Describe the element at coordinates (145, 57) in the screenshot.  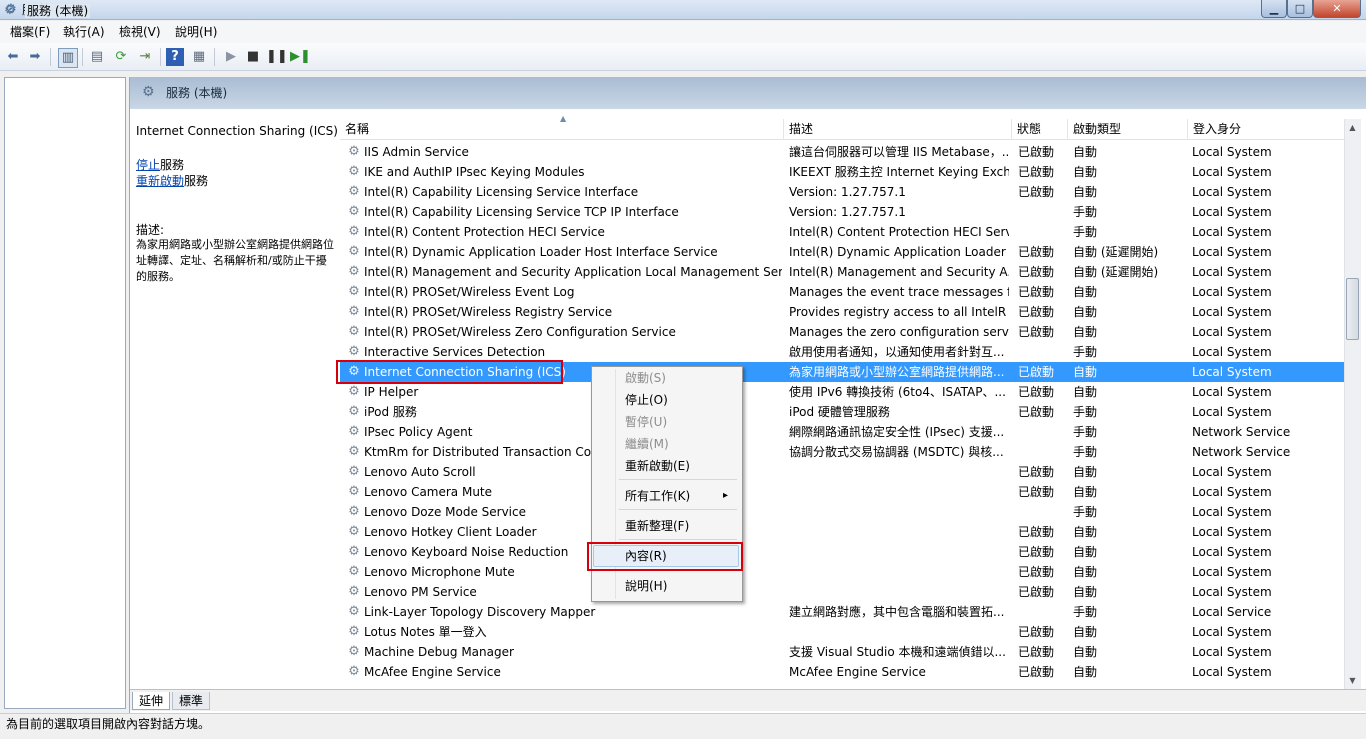
I see `export-list-icon: ⇥` at that location.